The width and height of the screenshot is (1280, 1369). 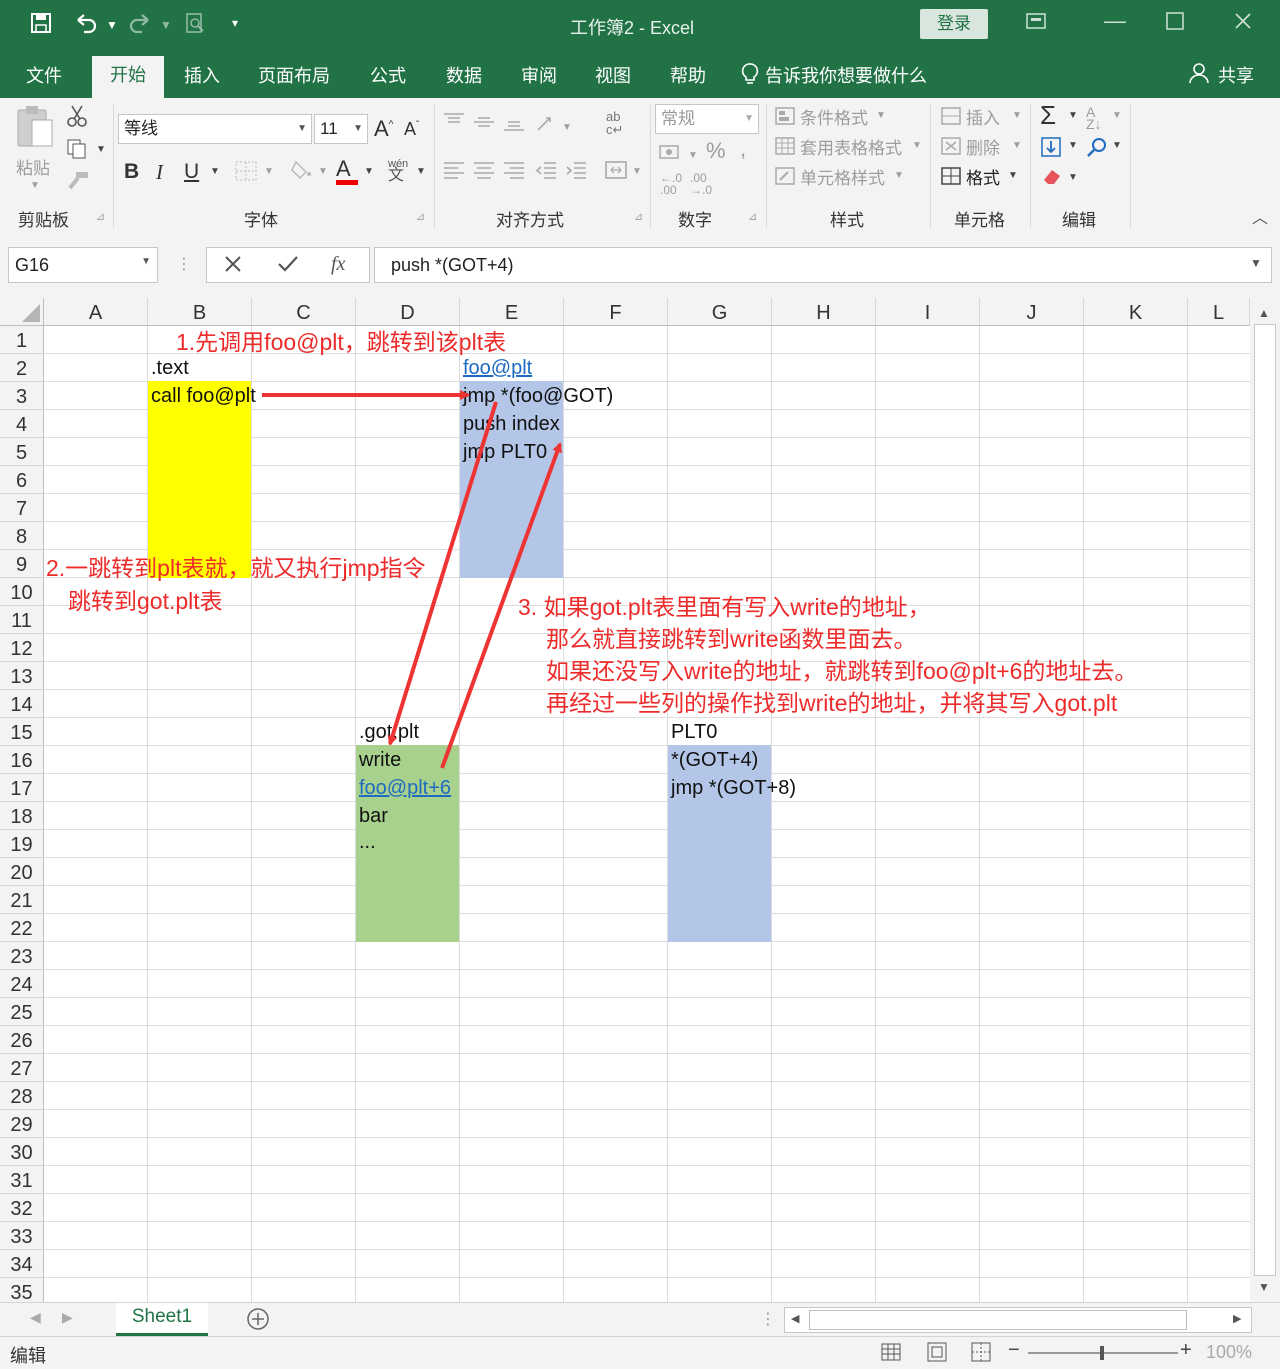 What do you see at coordinates (22, 788) in the screenshot?
I see `row-header-17: 17` at bounding box center [22, 788].